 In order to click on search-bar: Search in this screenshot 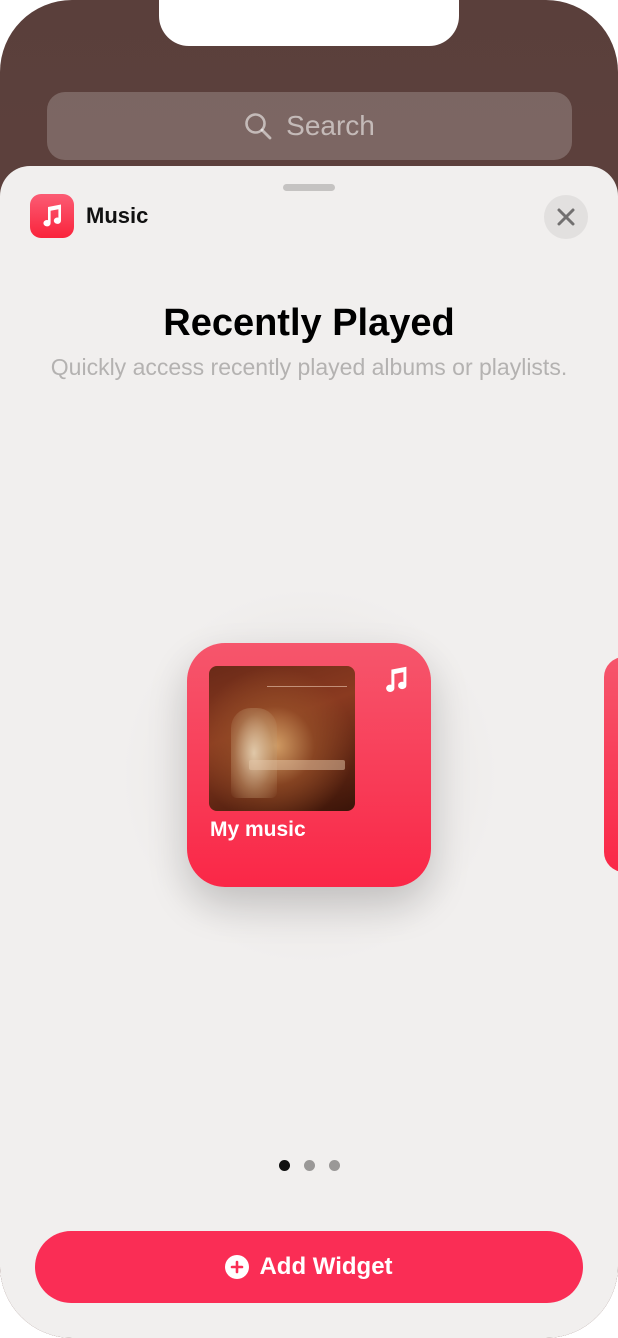, I will do `click(309, 126)`.